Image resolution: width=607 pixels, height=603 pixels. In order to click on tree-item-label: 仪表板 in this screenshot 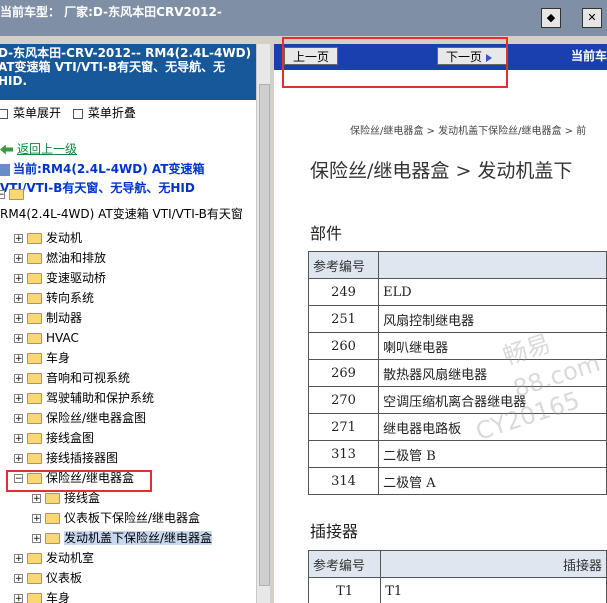, I will do `click(64, 578)`.